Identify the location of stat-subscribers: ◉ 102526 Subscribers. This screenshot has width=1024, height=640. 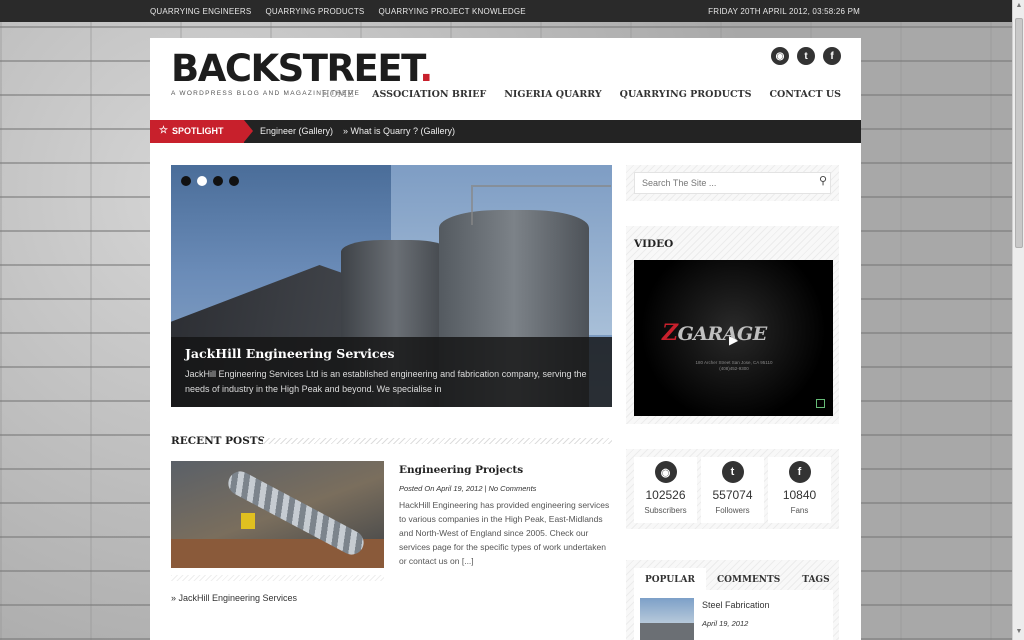
(665, 490).